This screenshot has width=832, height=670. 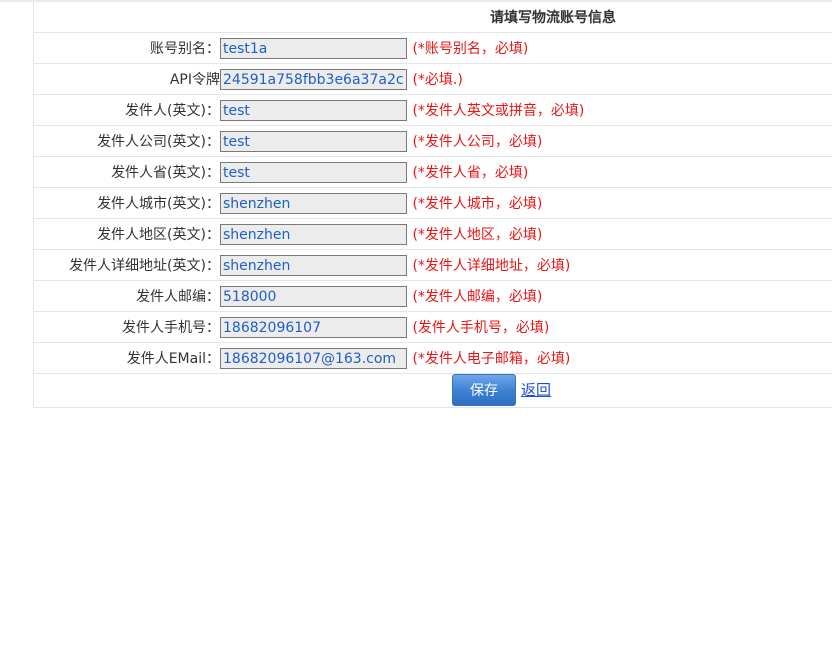 I want to click on form-title: 请填写物流账号信息, so click(x=553, y=18).